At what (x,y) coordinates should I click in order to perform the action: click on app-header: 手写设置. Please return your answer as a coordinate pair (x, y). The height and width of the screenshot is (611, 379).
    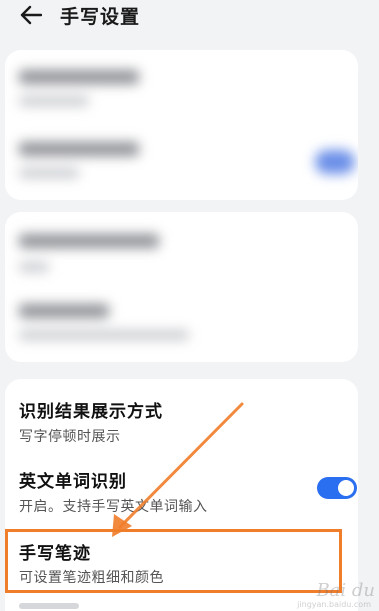
    Looking at the image, I should click on (189, 17).